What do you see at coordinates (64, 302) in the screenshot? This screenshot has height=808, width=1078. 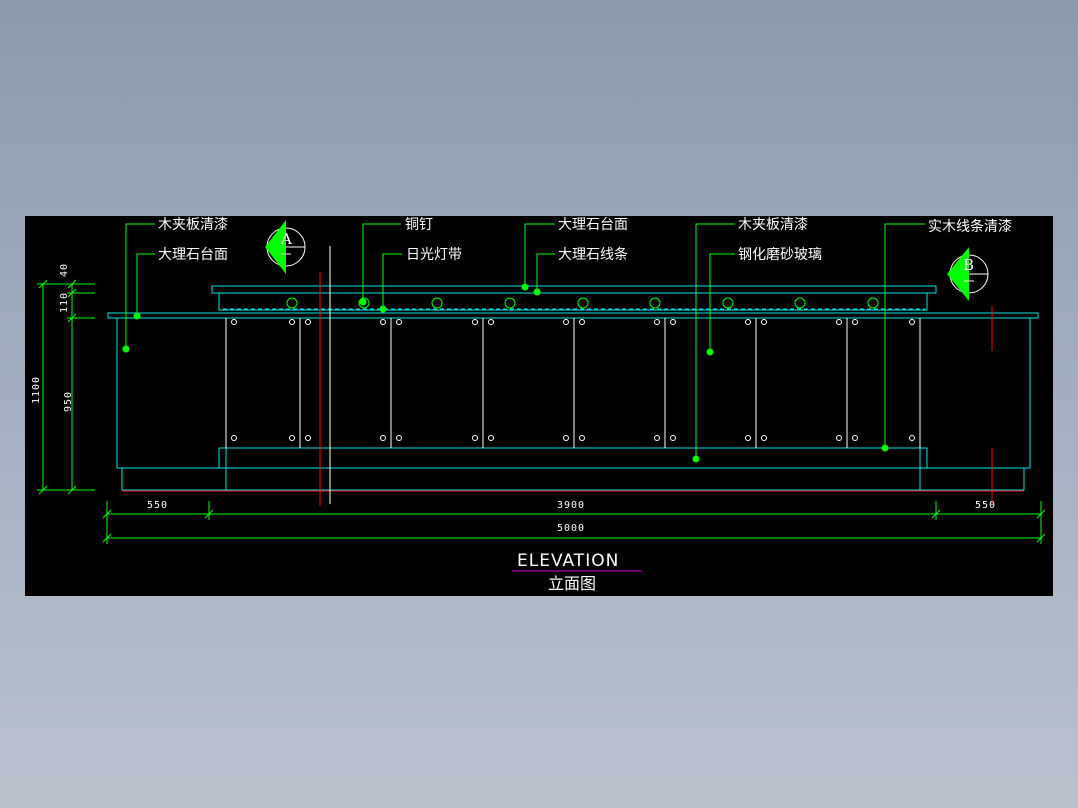 I see `dim-v-second: 110` at bounding box center [64, 302].